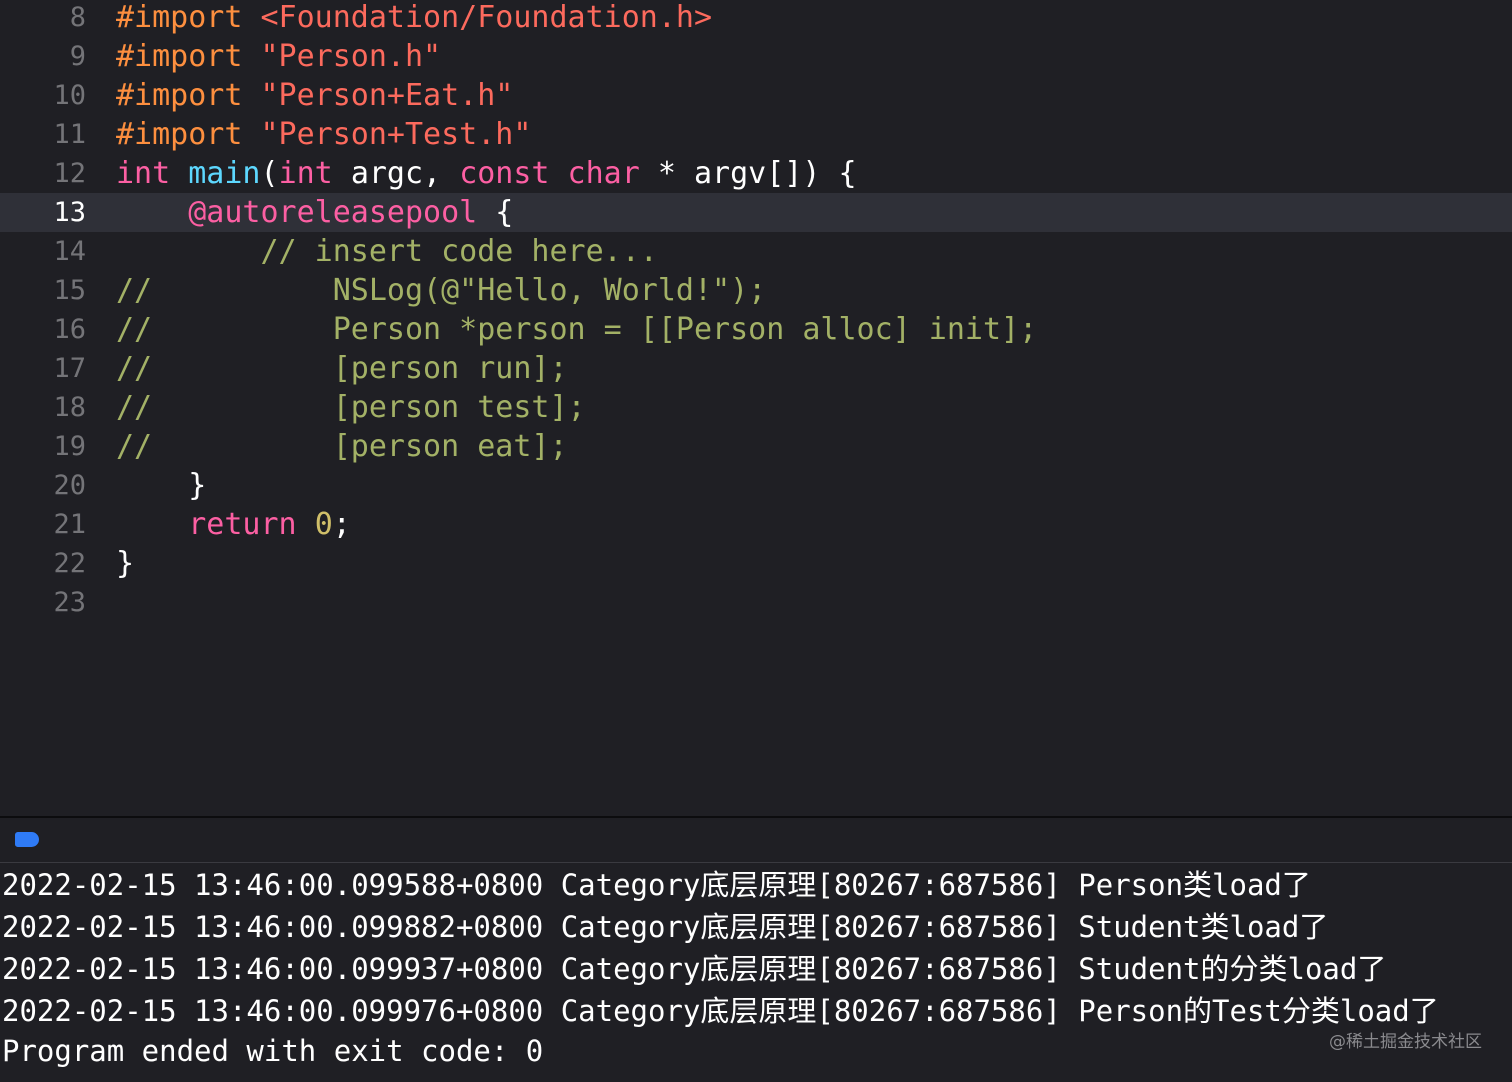  I want to click on code-token: ;, so click(341, 524).